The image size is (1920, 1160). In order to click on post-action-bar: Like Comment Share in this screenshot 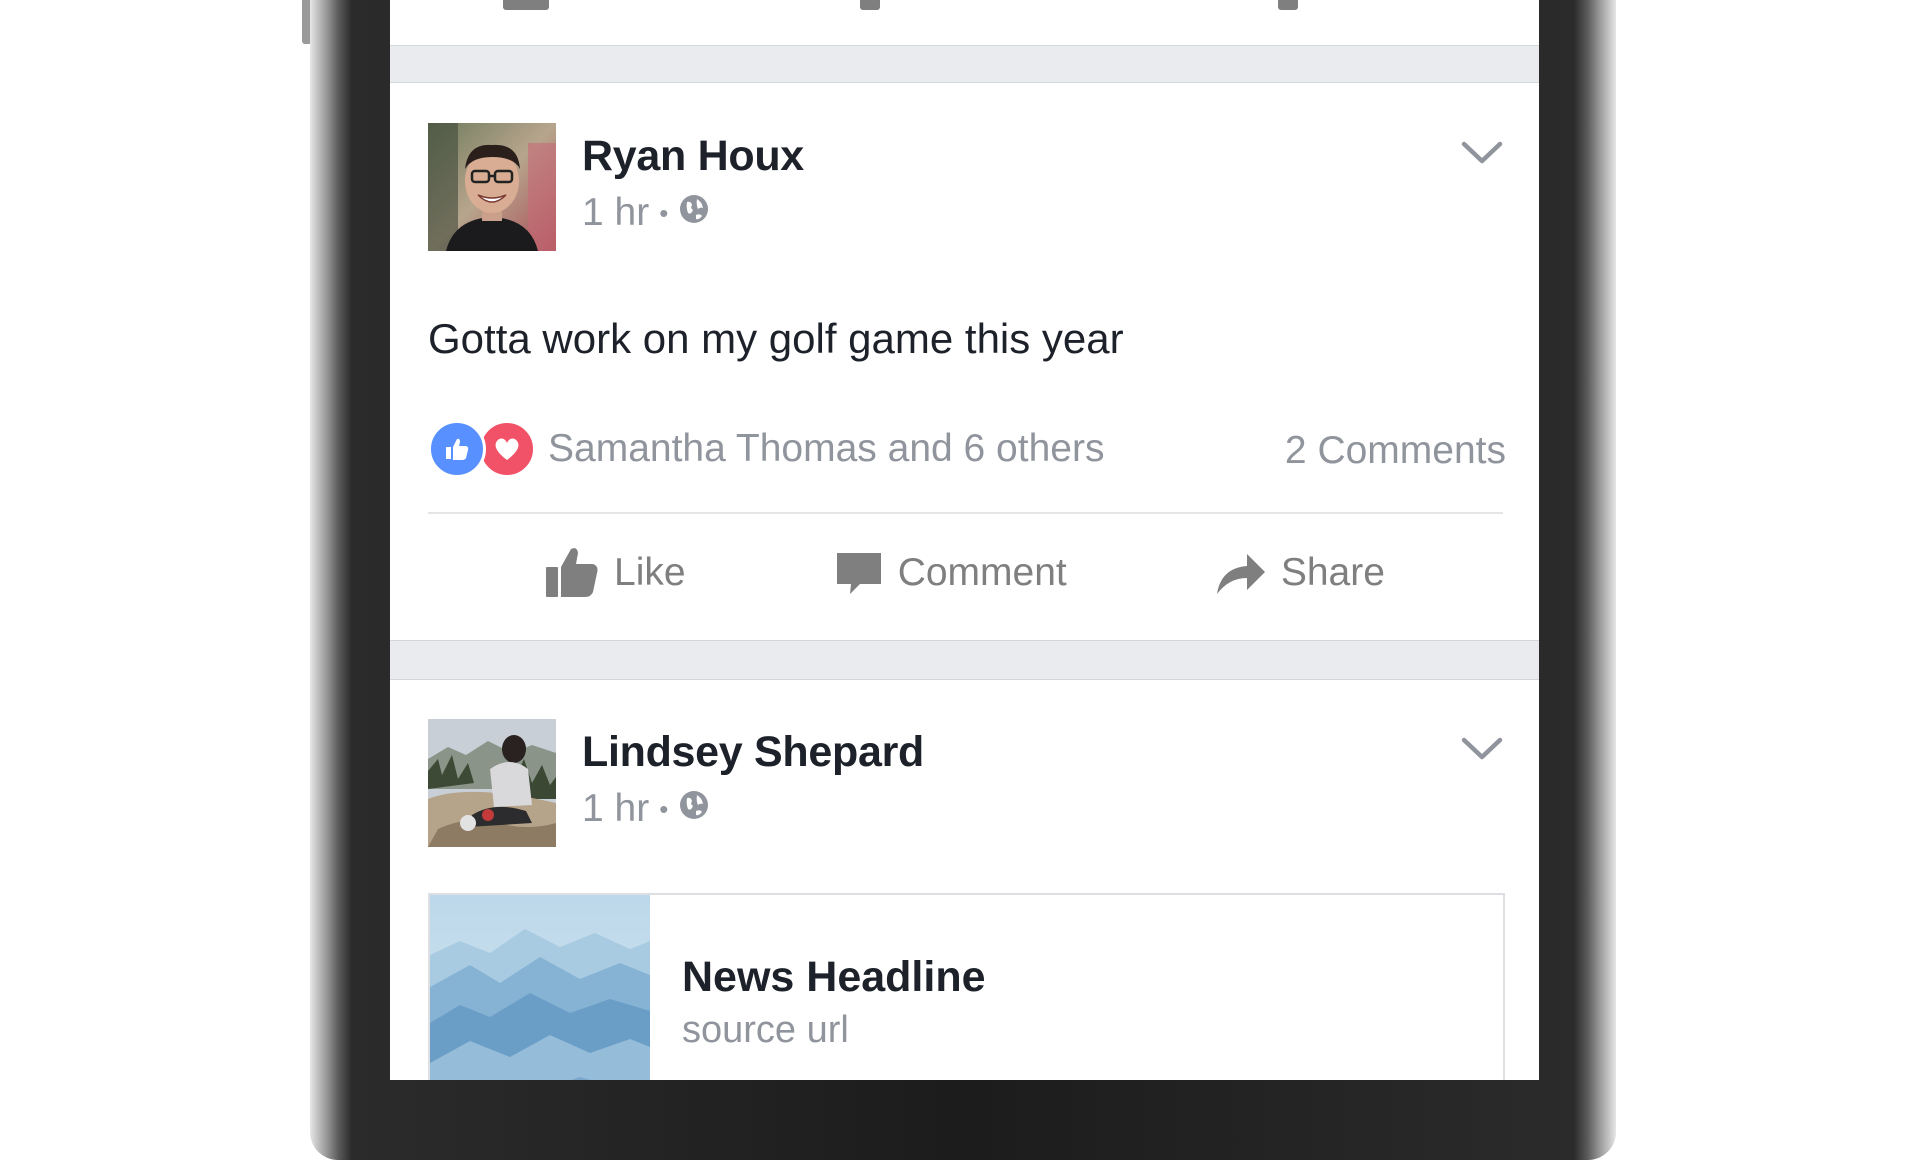, I will do `click(964, 573)`.